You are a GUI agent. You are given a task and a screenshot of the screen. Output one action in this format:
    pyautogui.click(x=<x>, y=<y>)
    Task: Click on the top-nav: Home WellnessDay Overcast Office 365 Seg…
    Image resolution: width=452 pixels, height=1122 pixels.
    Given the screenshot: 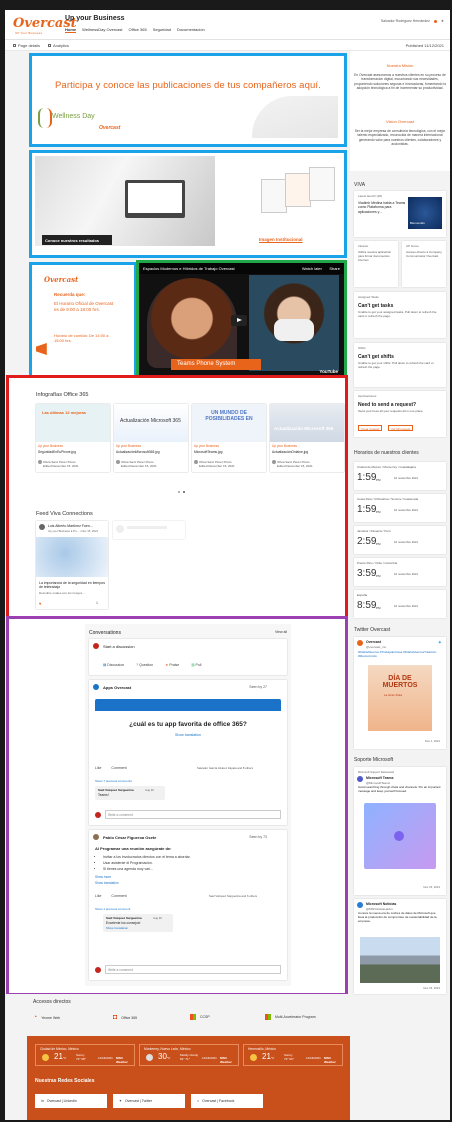 What is the action you would take?
    pyautogui.click(x=135, y=30)
    